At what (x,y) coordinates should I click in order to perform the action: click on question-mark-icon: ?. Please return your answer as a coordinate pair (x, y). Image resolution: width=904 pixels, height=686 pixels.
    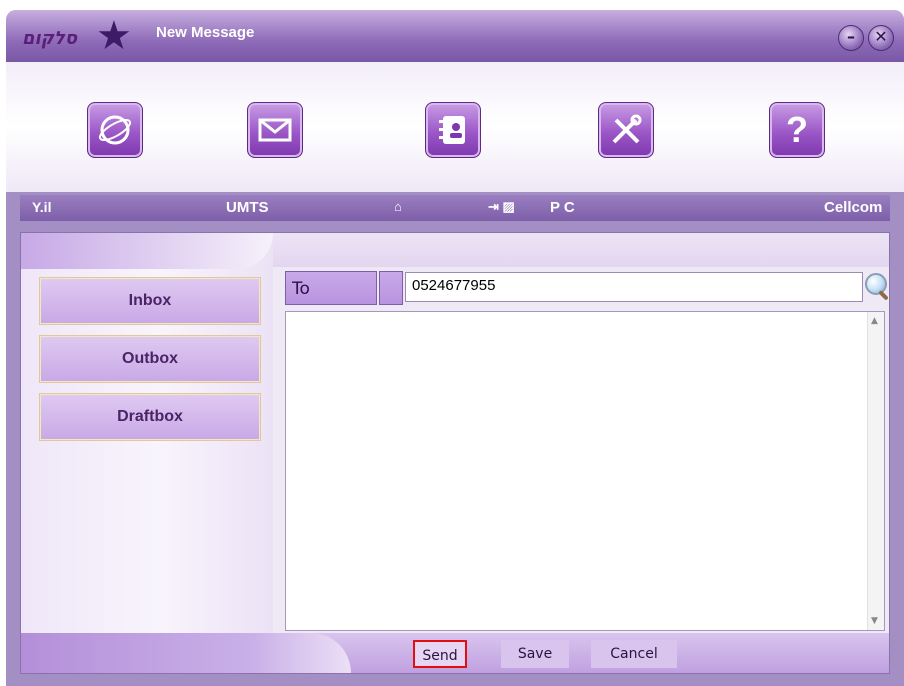
    Looking at the image, I should click on (797, 129).